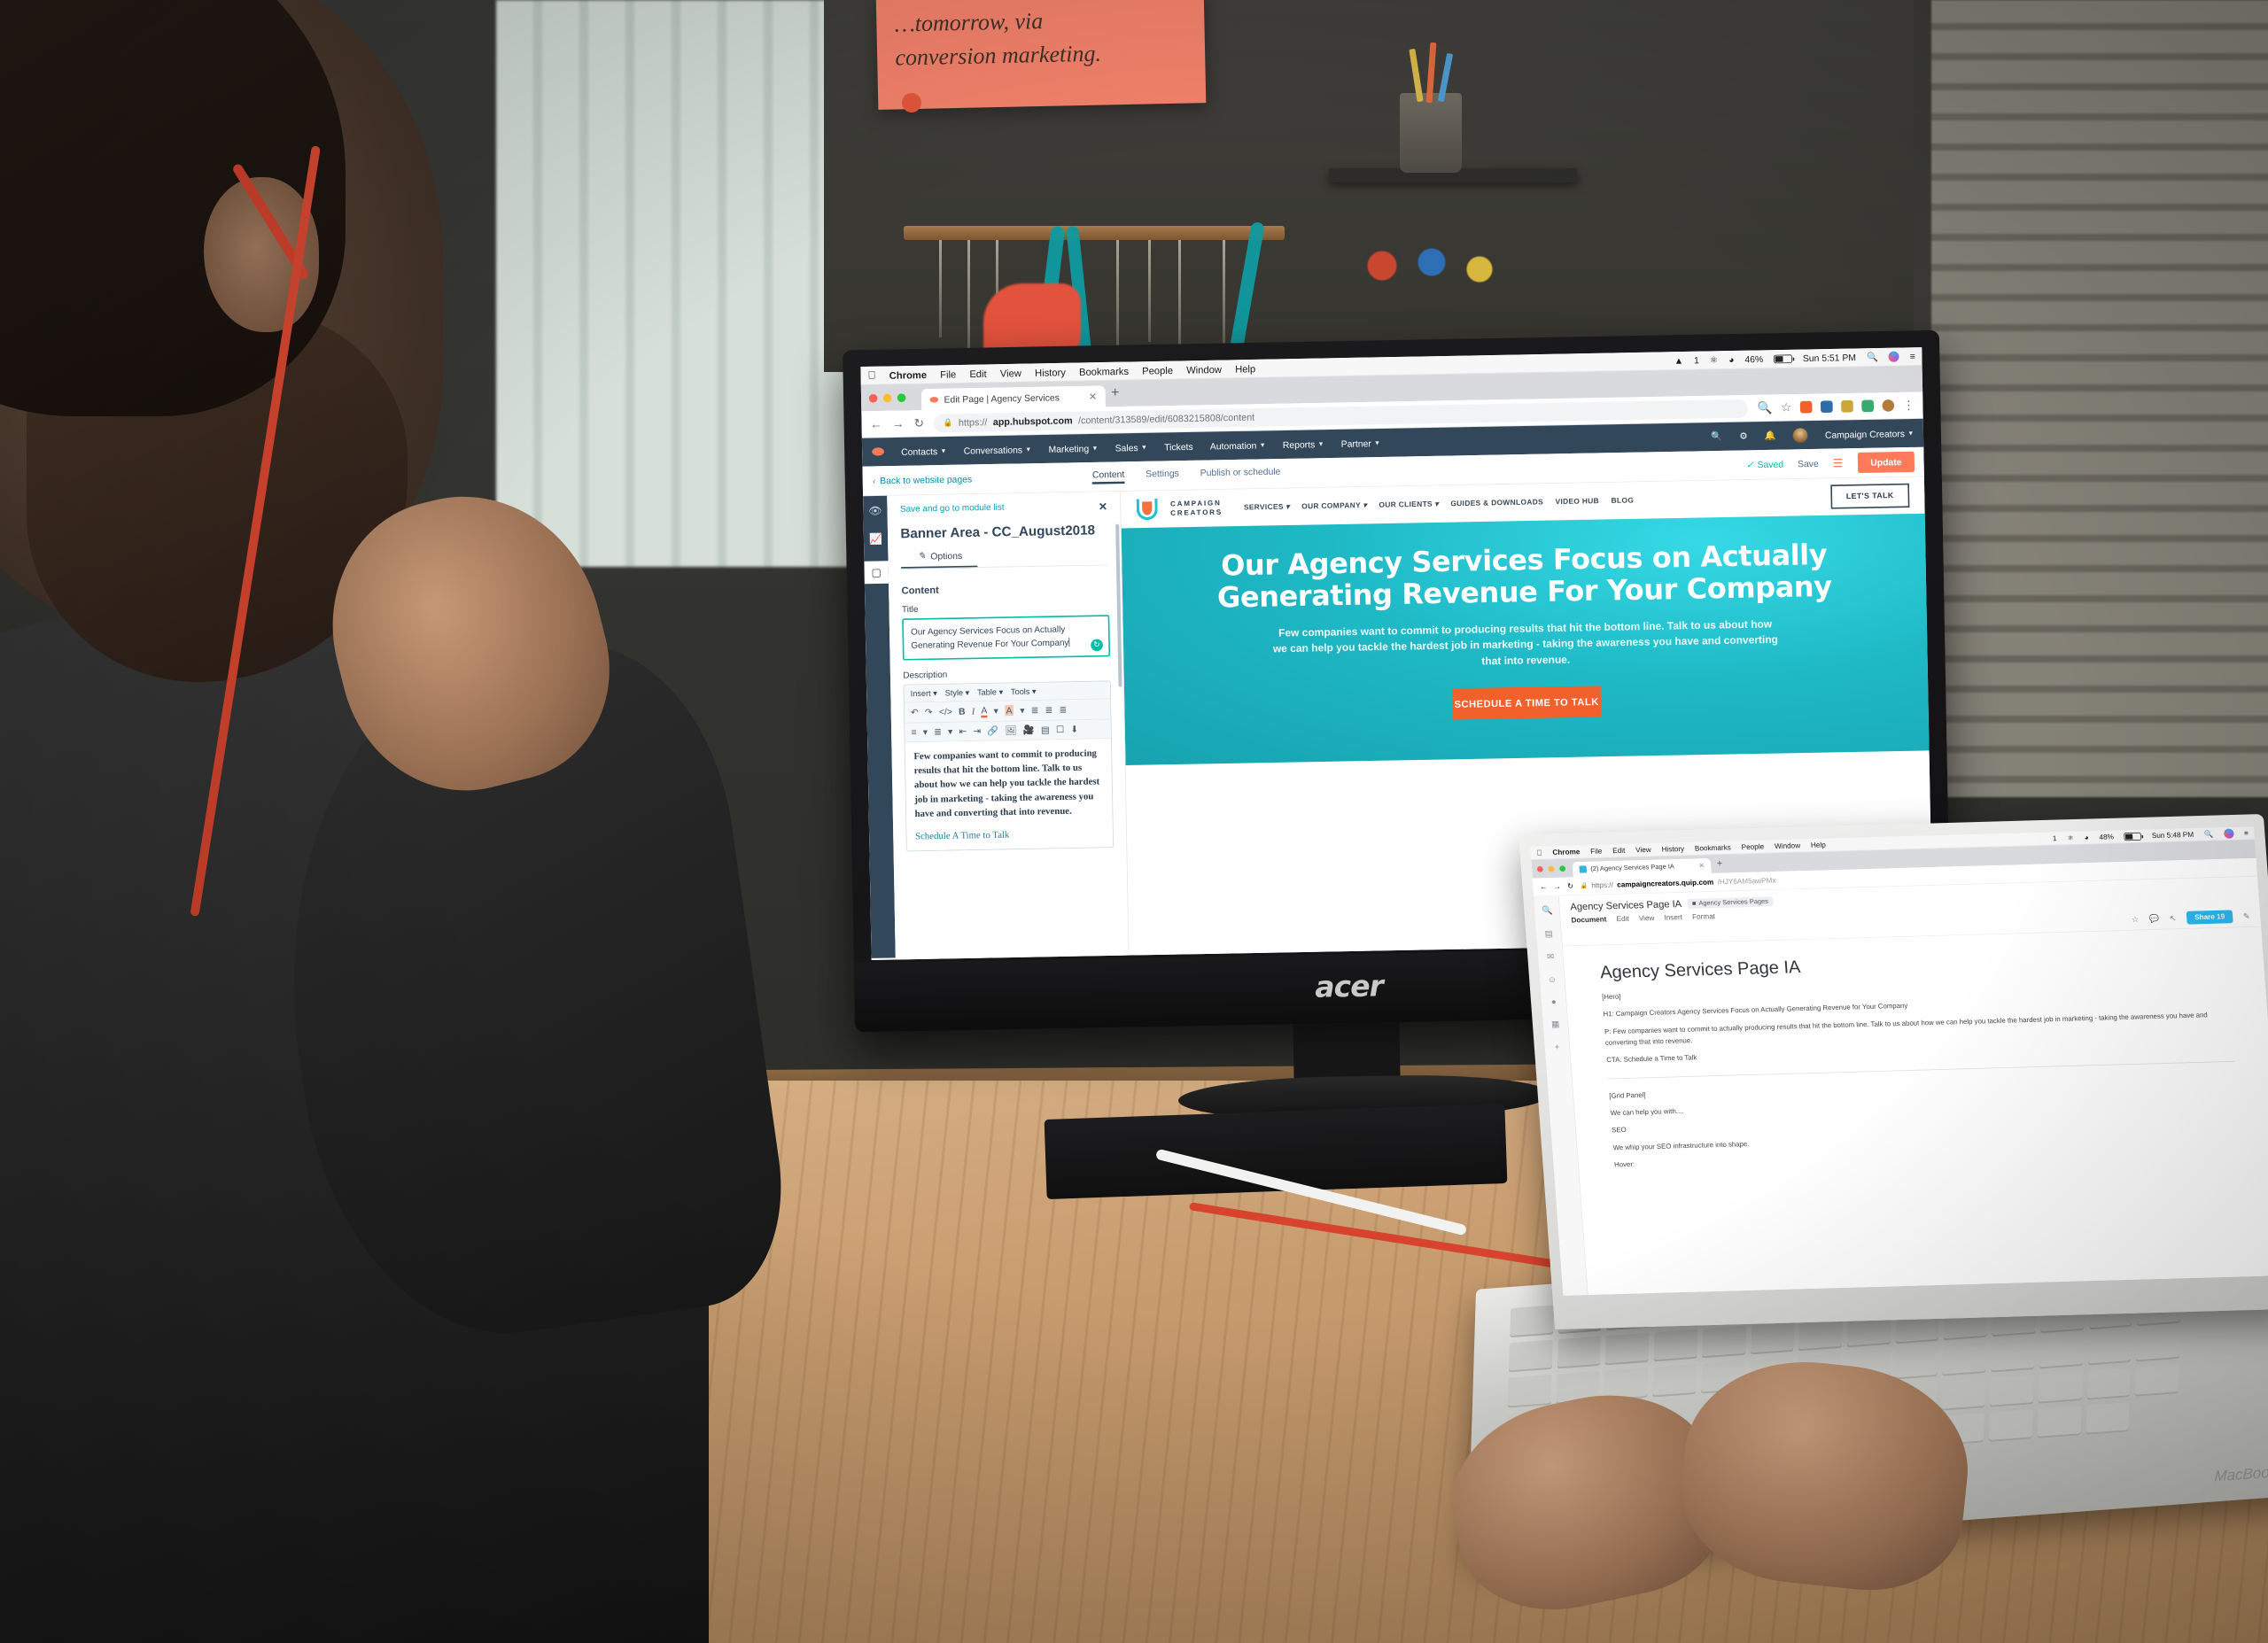  Describe the element at coordinates (1024, 691) in the screenshot. I see `rte-menu-tools: Tools ▾` at that location.